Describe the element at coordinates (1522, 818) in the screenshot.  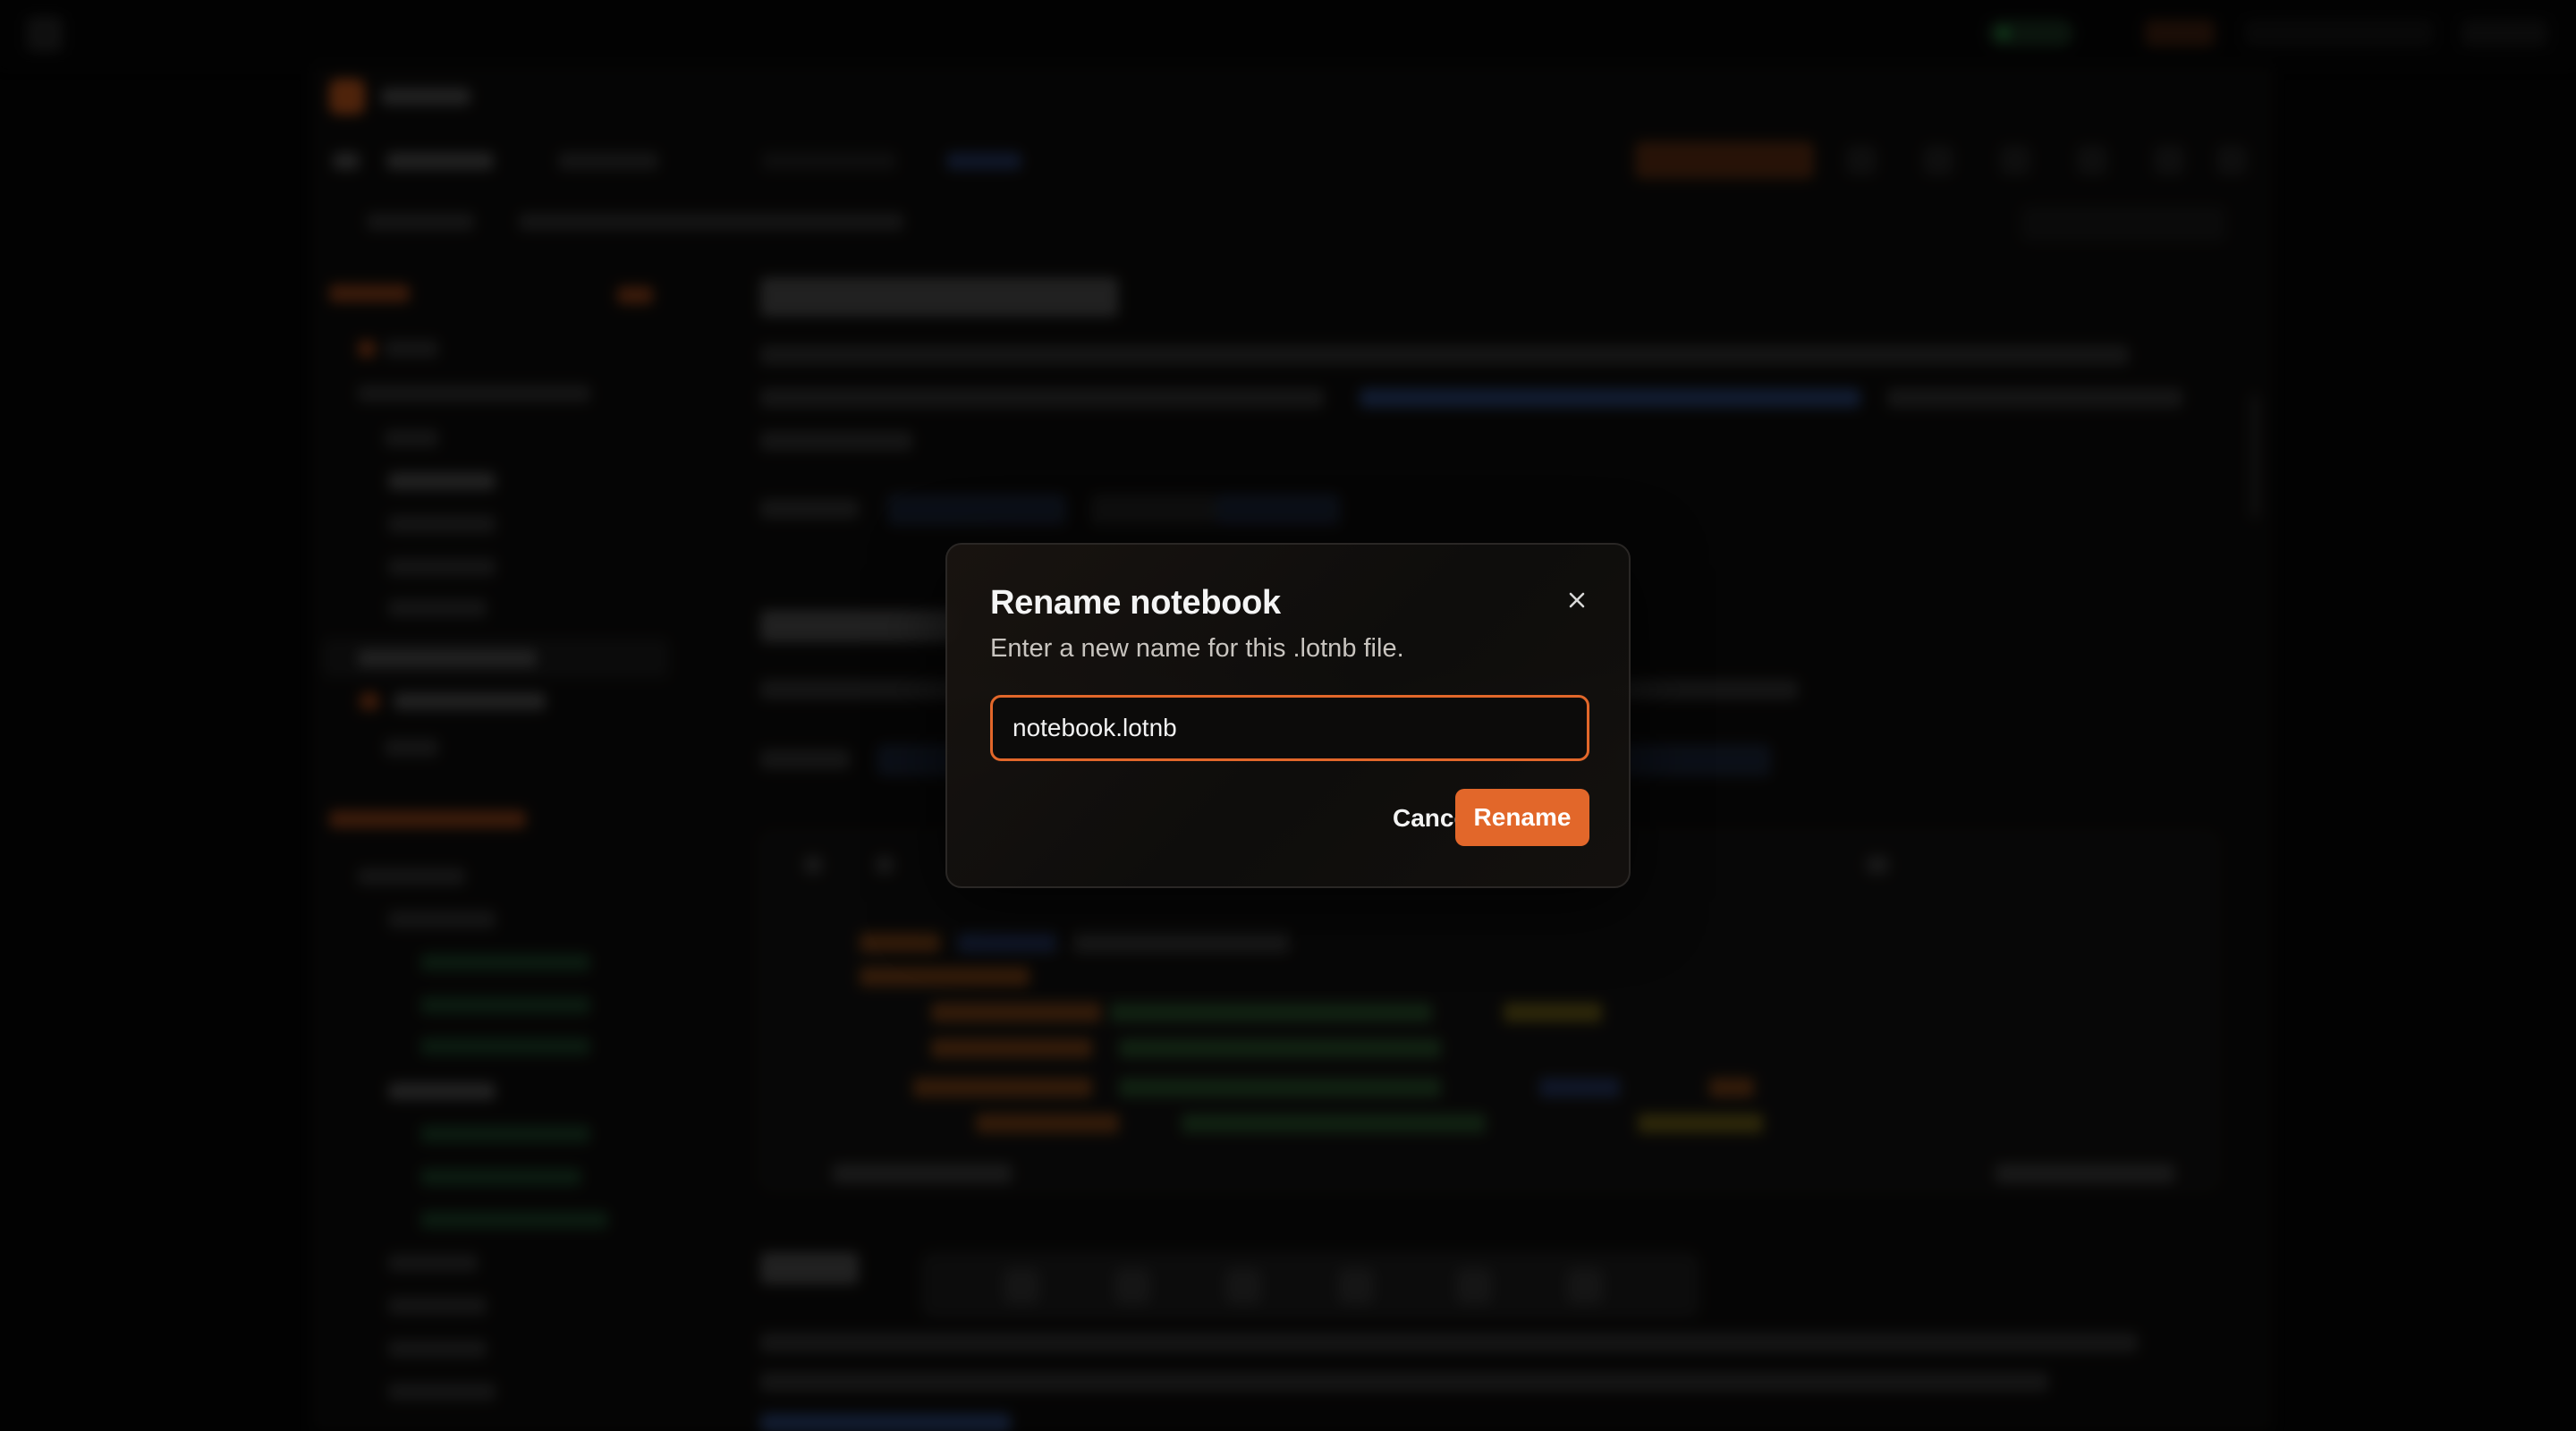
I see `rename-button: Rename` at that location.